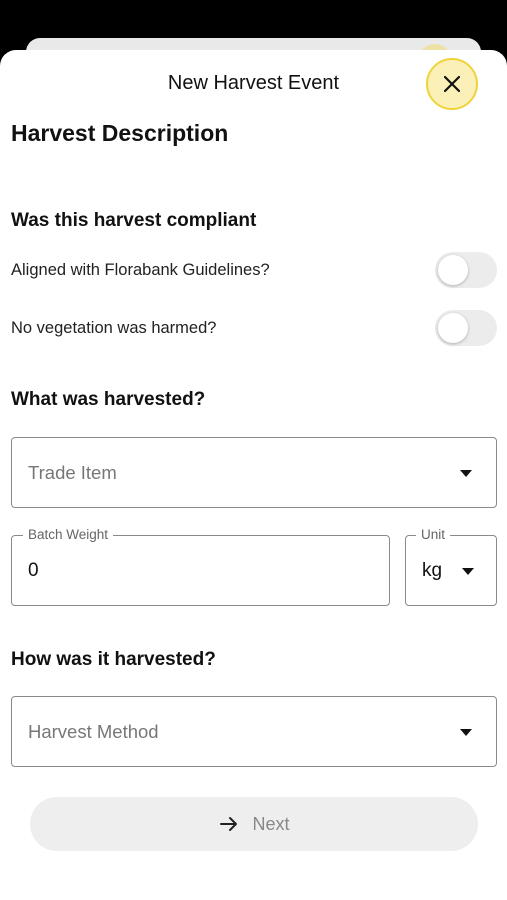 This screenshot has height=900, width=507. What do you see at coordinates (68, 534) in the screenshot?
I see `batch-weight-label: Batch Weight` at bounding box center [68, 534].